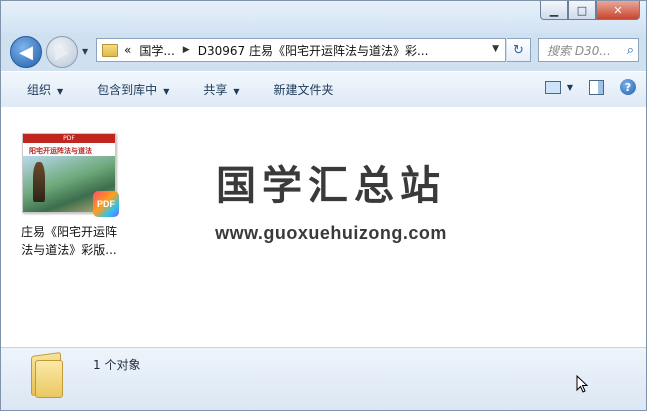  Describe the element at coordinates (60, 151) in the screenshot. I see `thumbnail-title: 阳宅开运阵法与道法` at that location.